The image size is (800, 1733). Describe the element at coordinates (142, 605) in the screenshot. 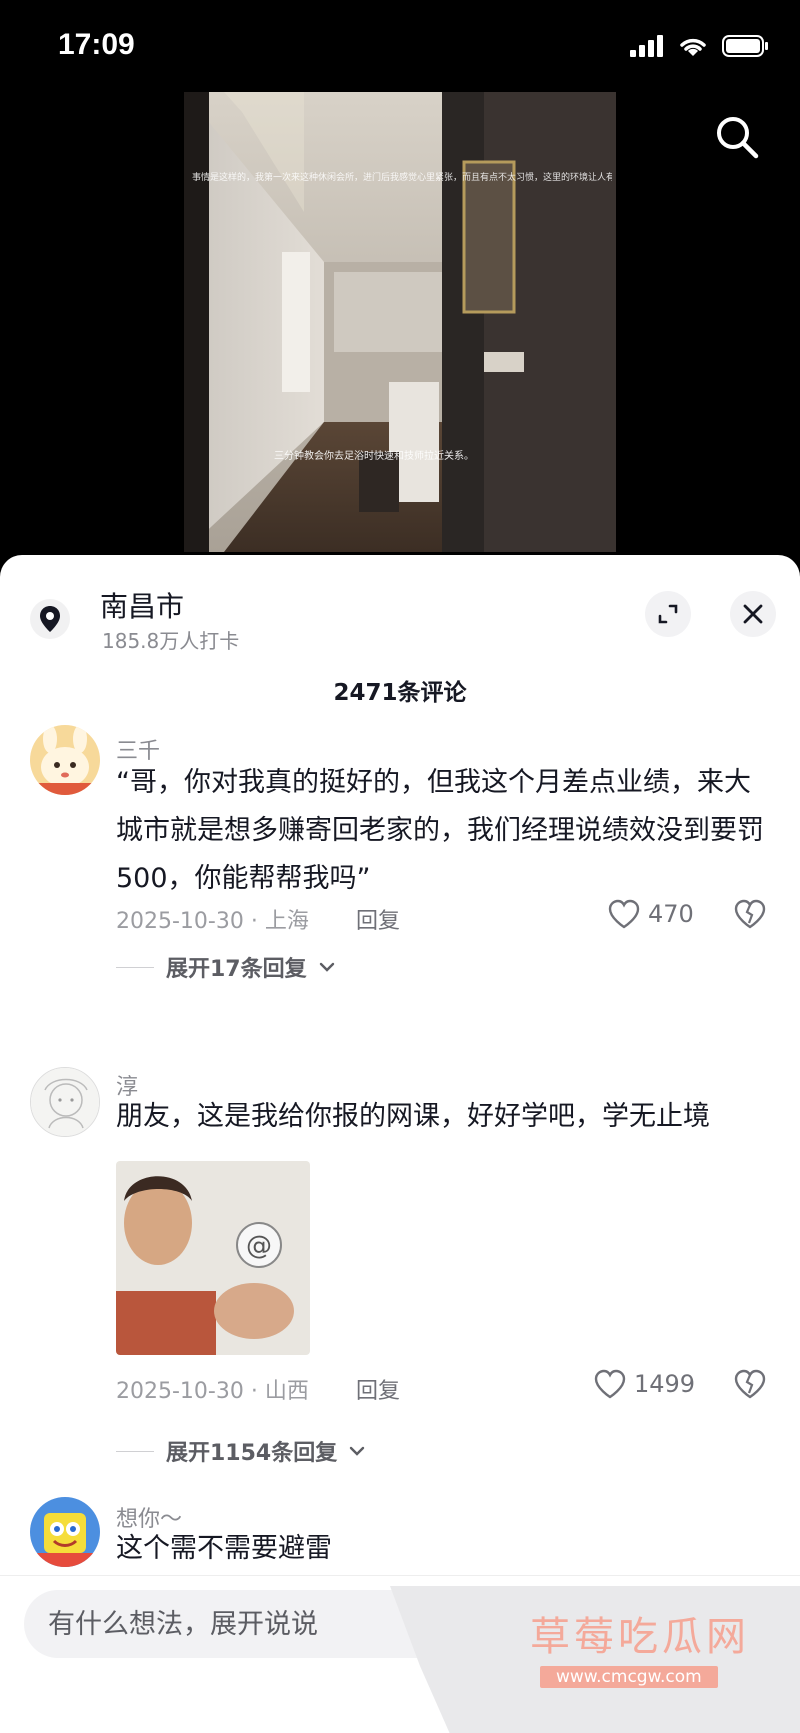

I see `location-name: 南昌市` at that location.